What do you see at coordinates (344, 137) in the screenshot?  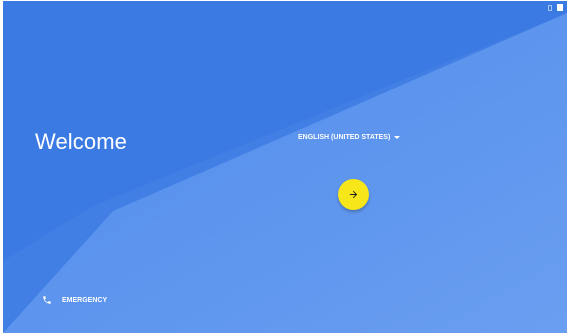 I see `language-label: ENGLISH (UNITED STATES)` at bounding box center [344, 137].